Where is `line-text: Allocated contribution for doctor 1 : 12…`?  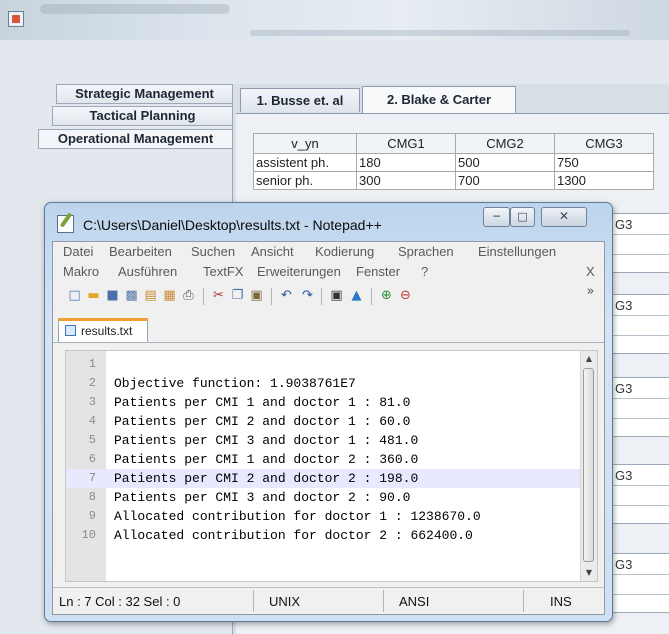
line-text: Allocated contribution for doctor 1 : 12… is located at coordinates (297, 516).